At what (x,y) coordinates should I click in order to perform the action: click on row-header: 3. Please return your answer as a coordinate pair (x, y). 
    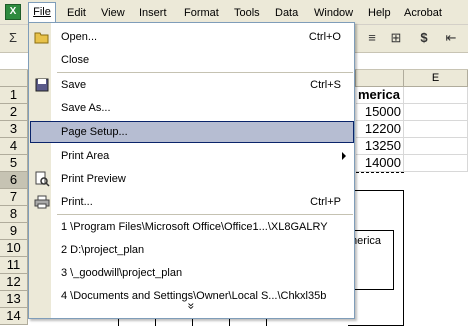
    Looking at the image, I should click on (14, 129).